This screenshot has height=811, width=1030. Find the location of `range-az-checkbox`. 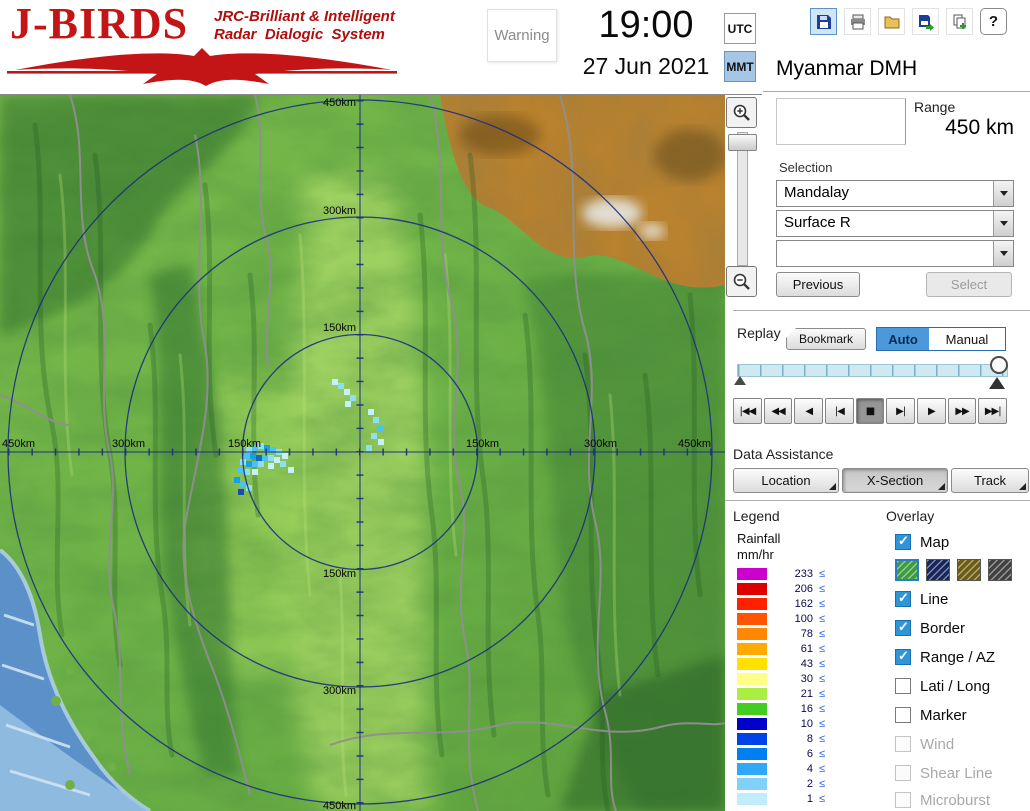

range-az-checkbox is located at coordinates (903, 656).